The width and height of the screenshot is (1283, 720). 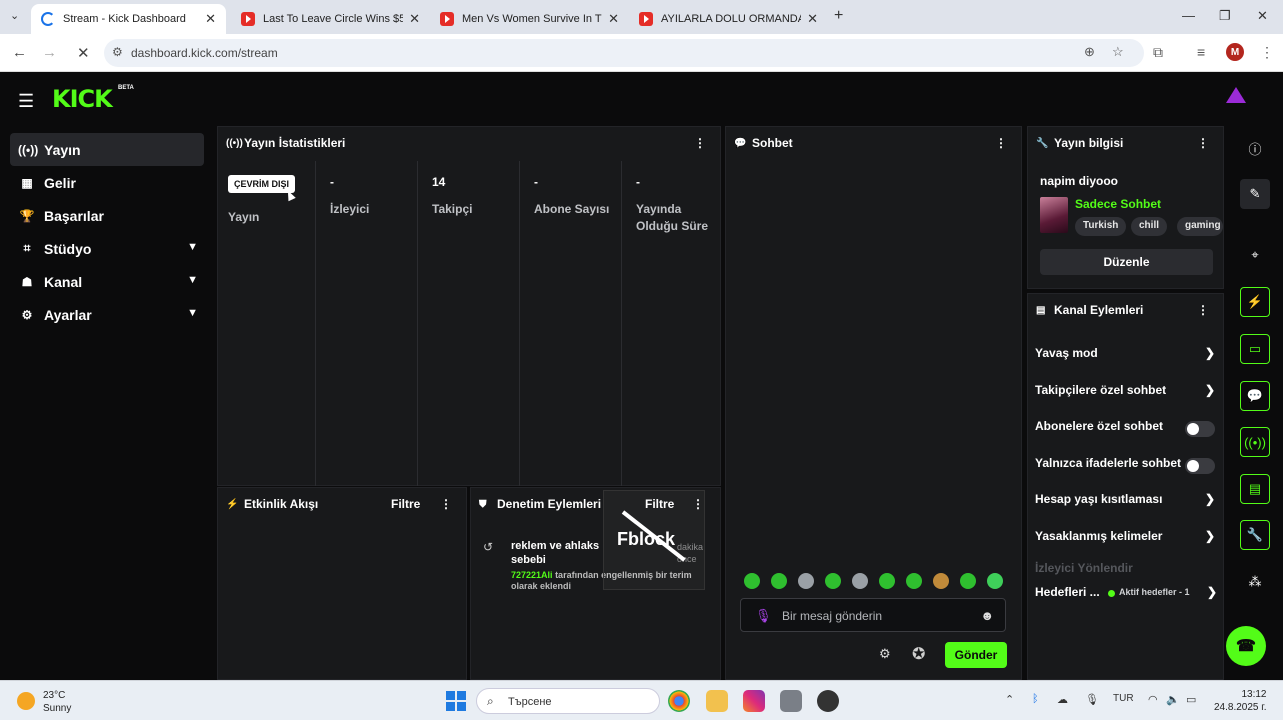 What do you see at coordinates (117, 52) in the screenshot?
I see `site-info-icon: ⚙` at bounding box center [117, 52].